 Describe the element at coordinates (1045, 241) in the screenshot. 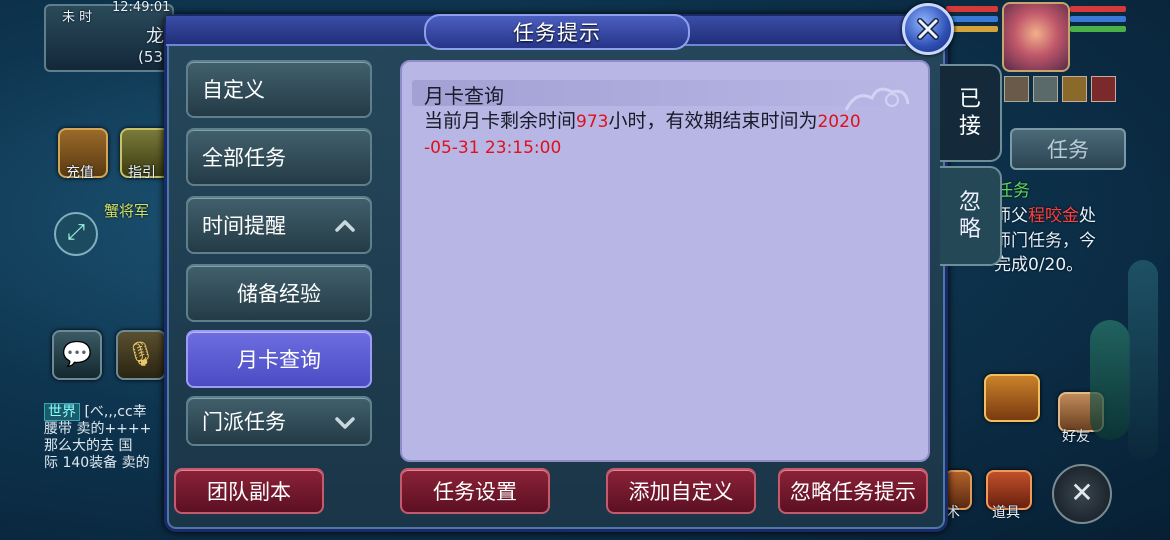

I see `tracked-task-line: 师门任务，今` at that location.